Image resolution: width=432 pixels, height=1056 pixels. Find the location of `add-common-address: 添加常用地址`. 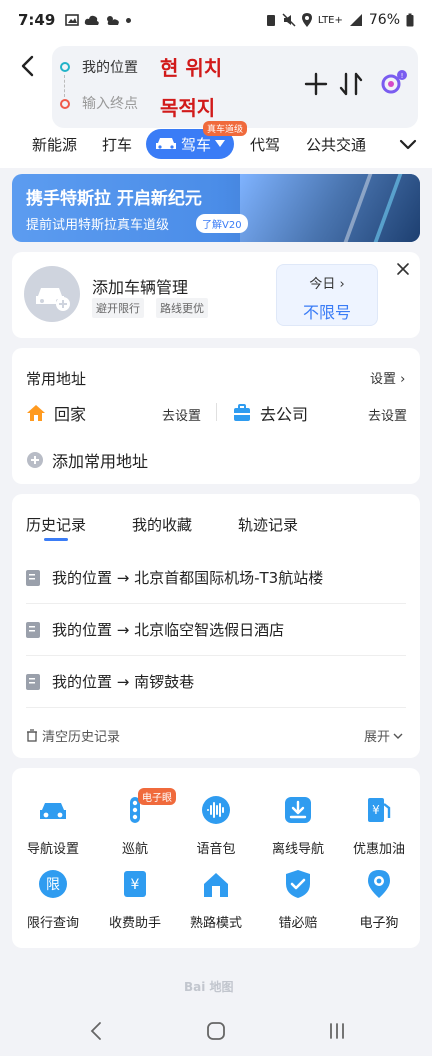

add-common-address: 添加常用地址 is located at coordinates (87, 460).